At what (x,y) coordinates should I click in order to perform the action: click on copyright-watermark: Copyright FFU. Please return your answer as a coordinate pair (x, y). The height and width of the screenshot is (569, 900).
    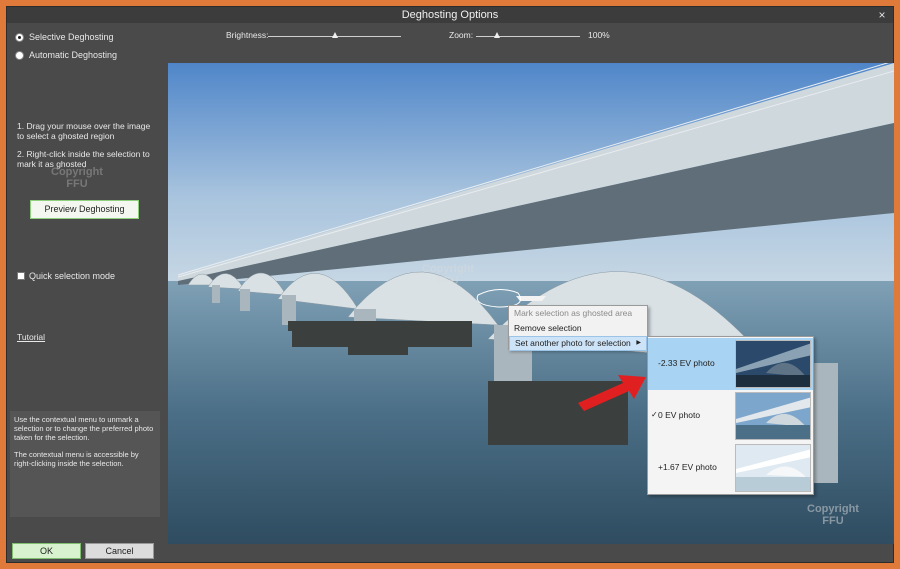
    Looking at the image, I should click on (77, 178).